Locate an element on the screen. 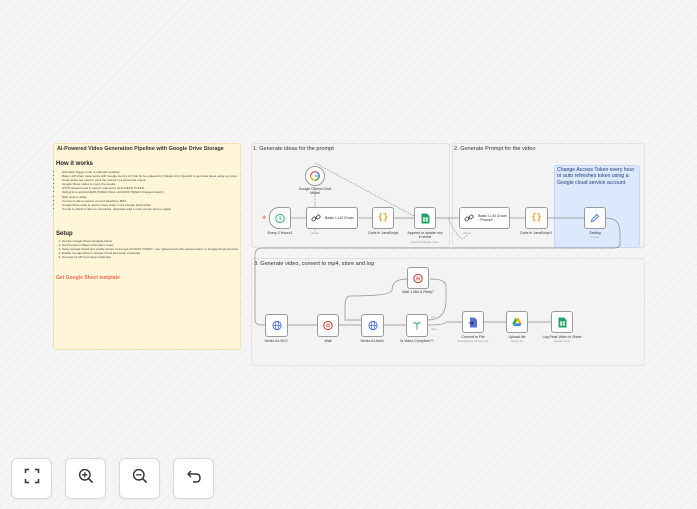  fit-view-icon is located at coordinates (32, 478).